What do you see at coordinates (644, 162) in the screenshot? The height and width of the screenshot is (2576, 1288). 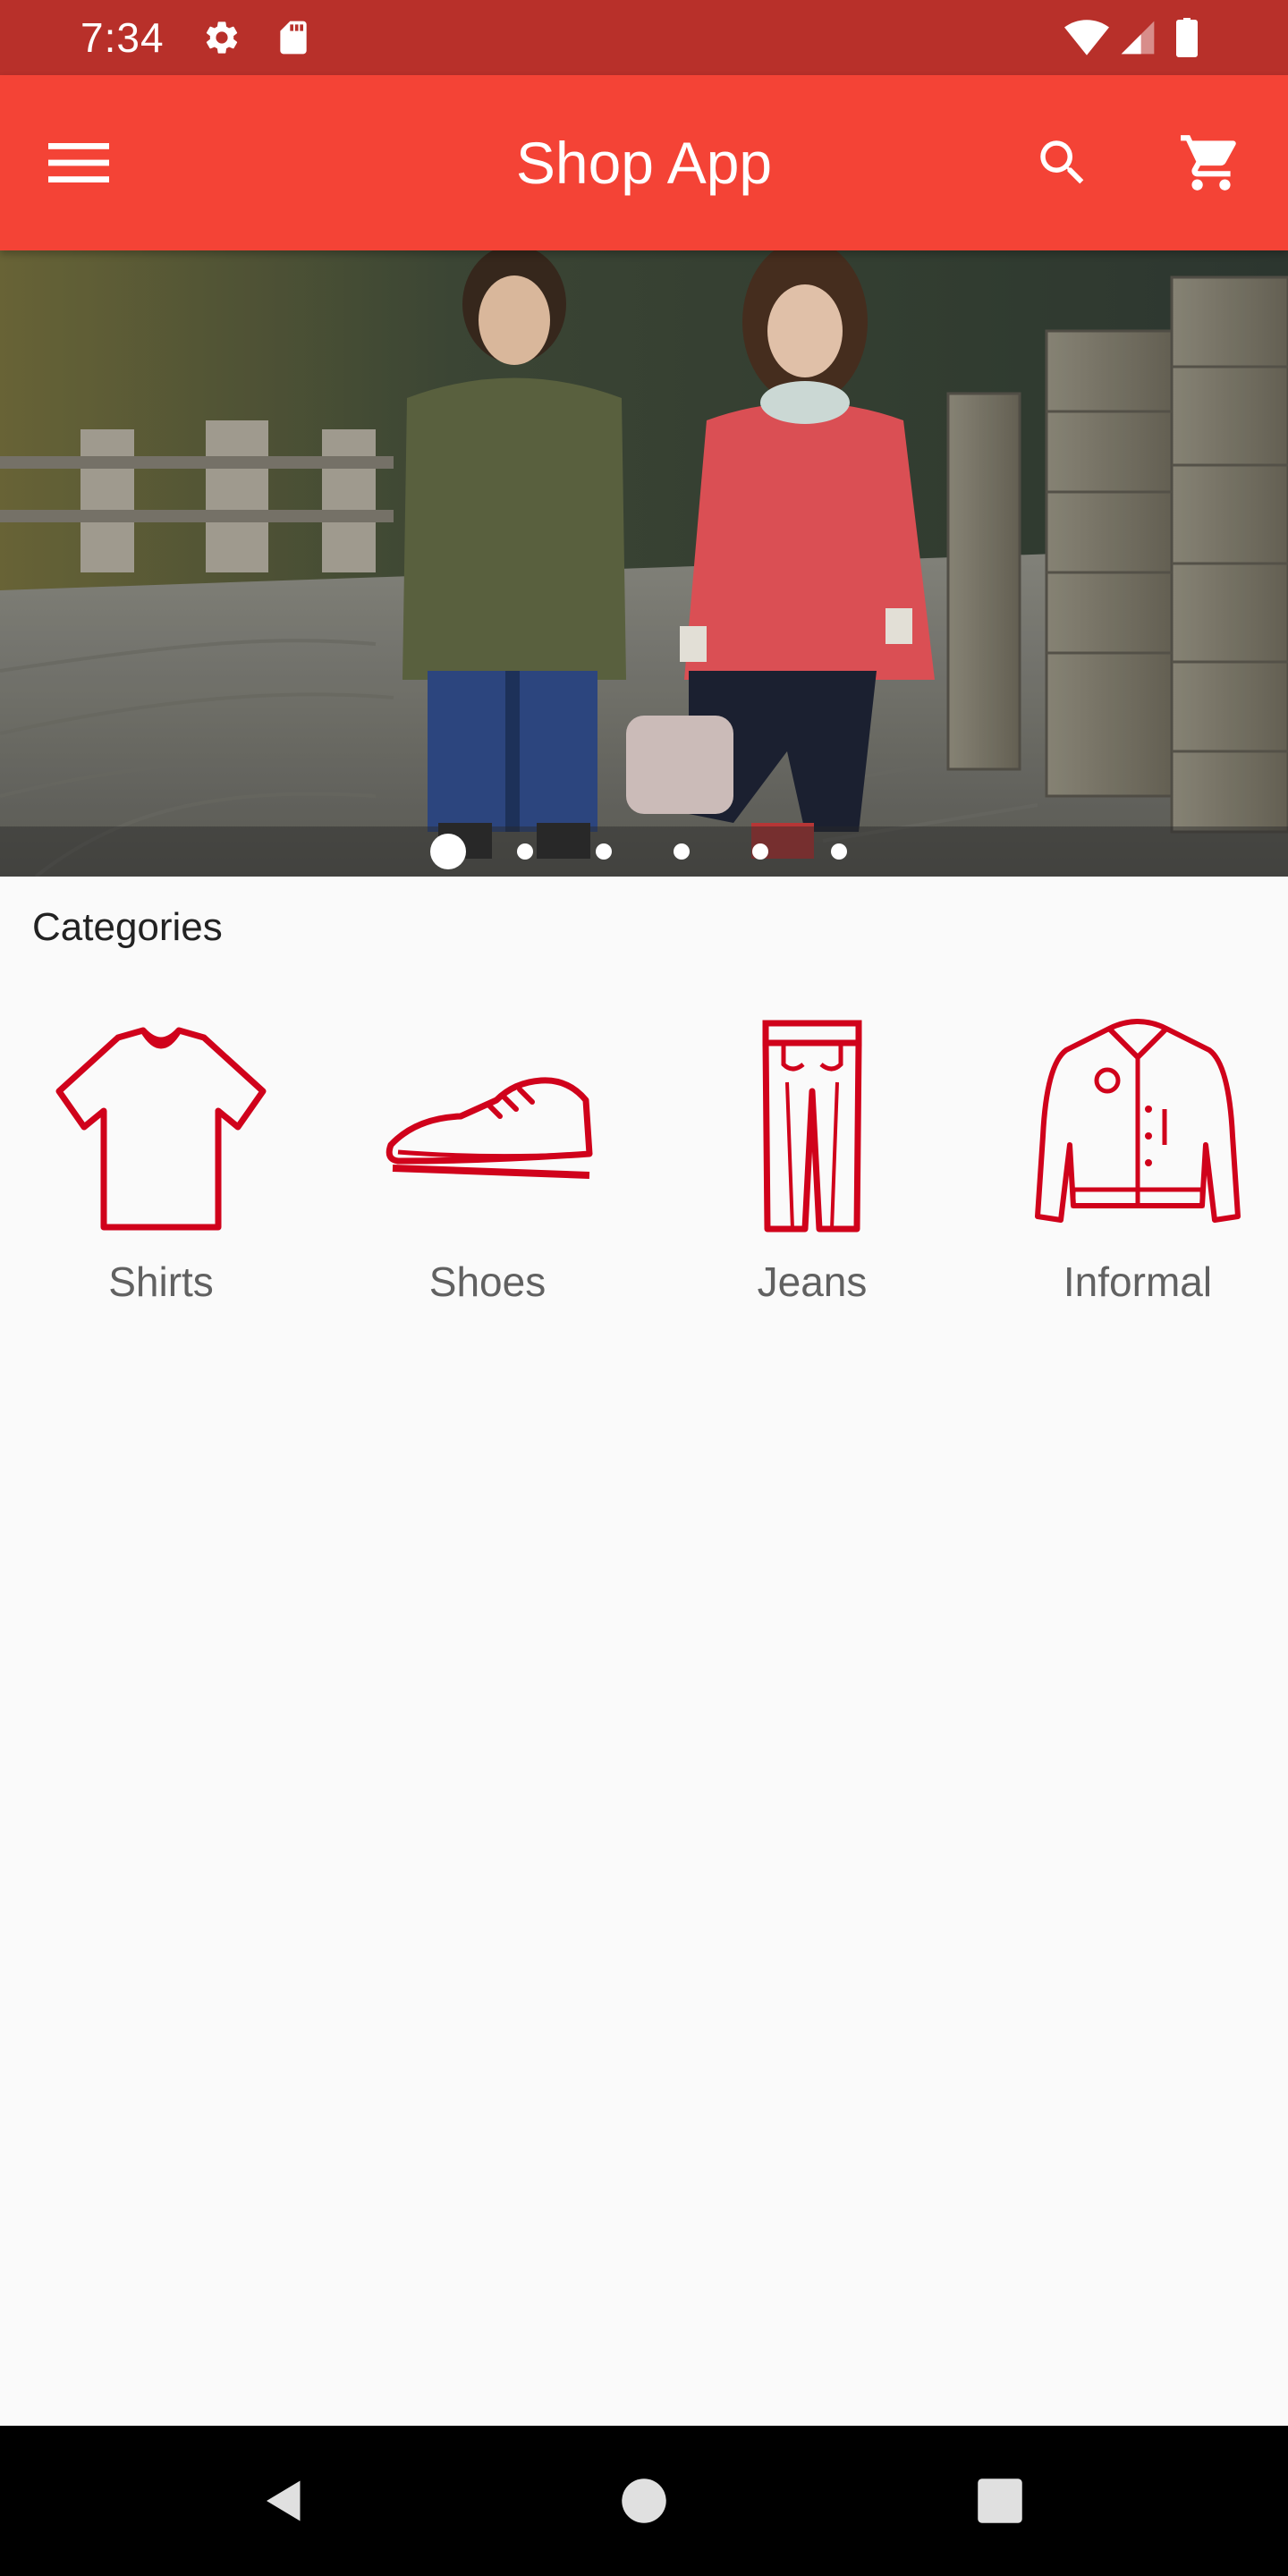 I see `app-bar: Shop App` at bounding box center [644, 162].